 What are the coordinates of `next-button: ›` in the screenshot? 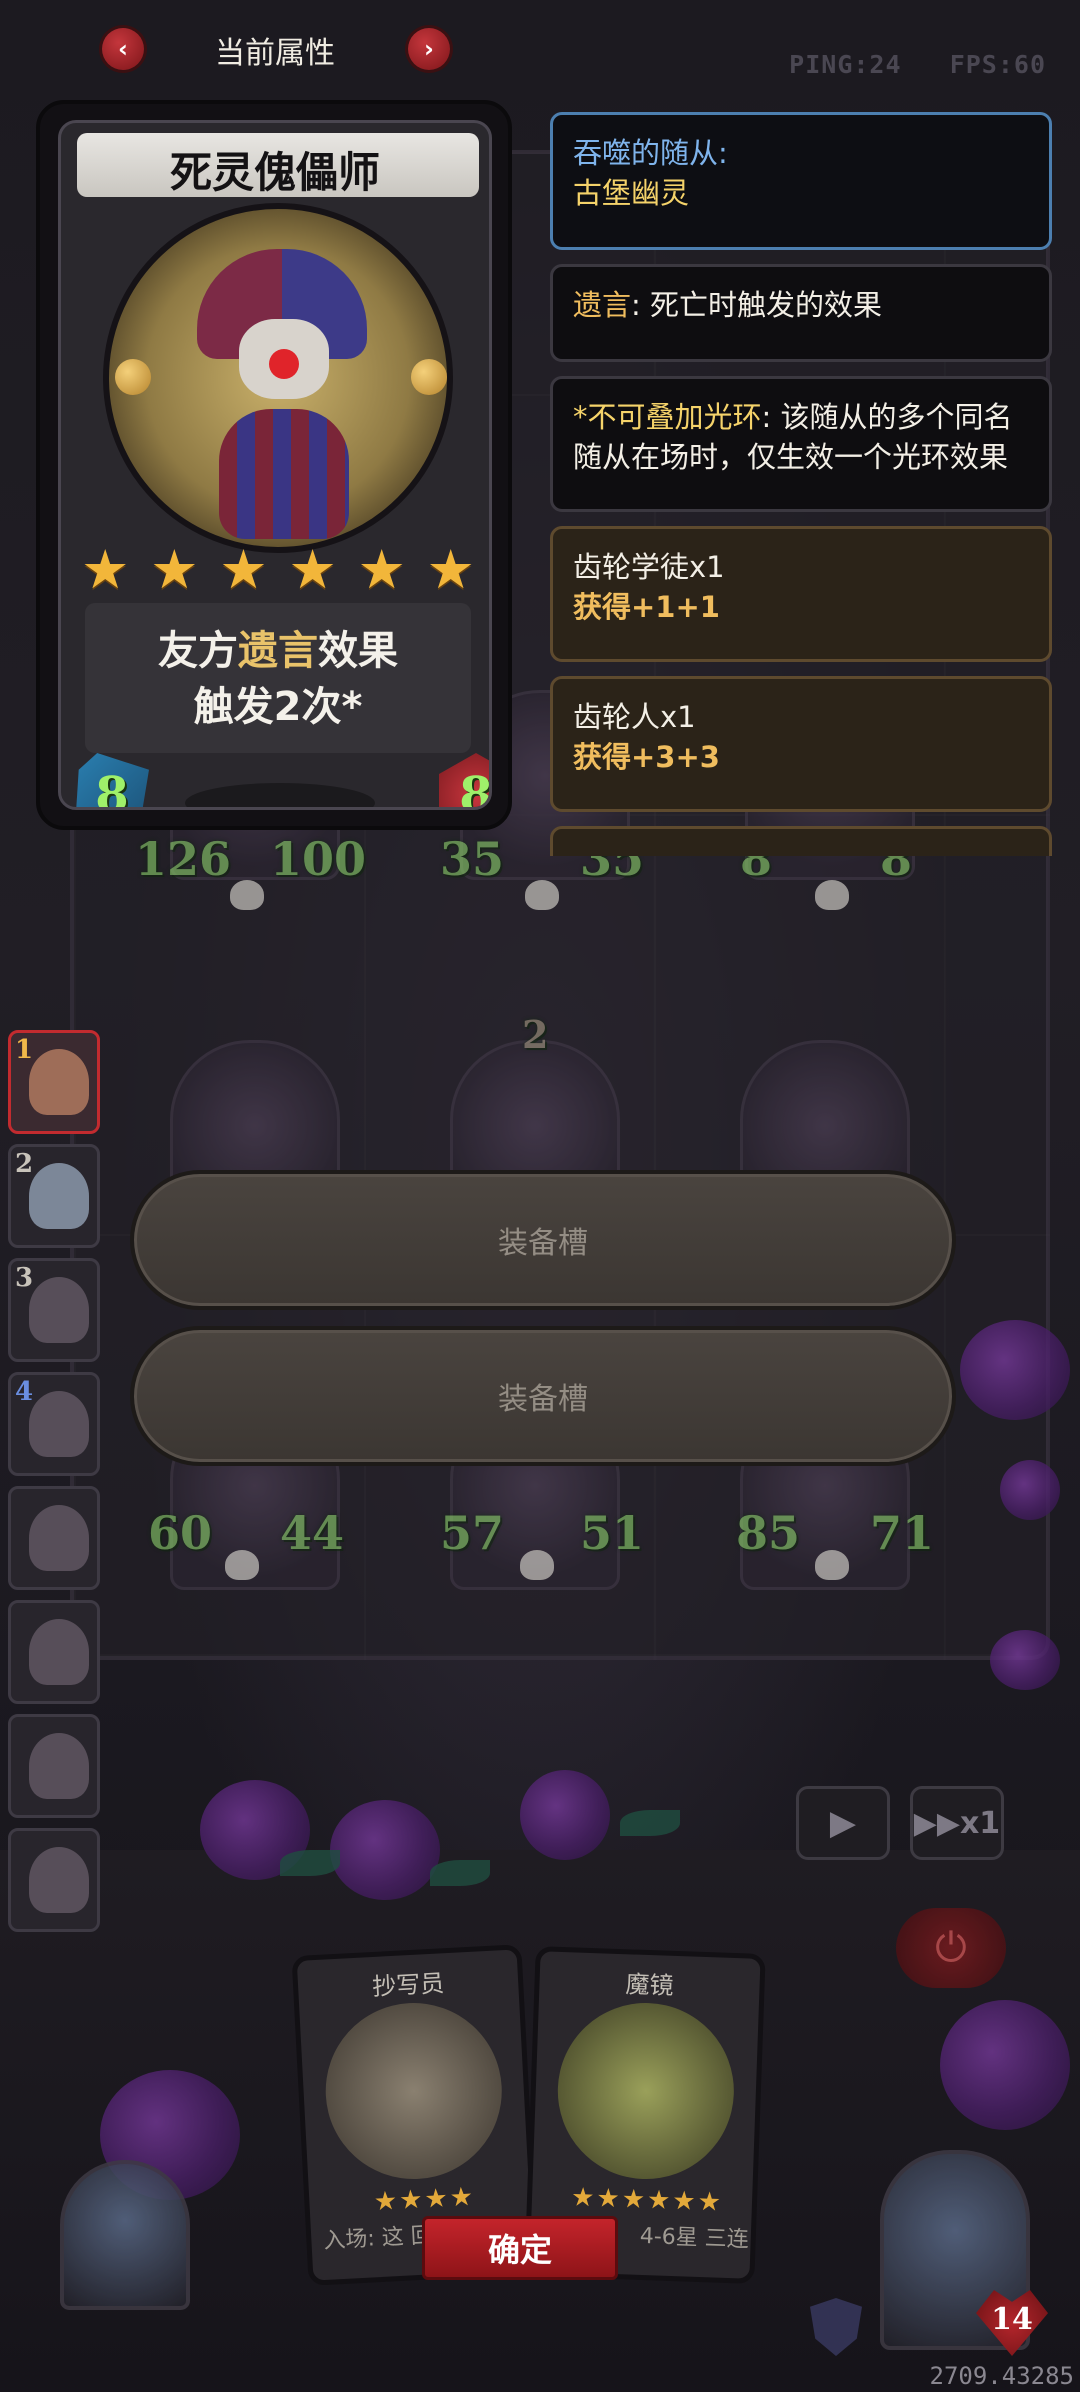 It's located at (429, 49).